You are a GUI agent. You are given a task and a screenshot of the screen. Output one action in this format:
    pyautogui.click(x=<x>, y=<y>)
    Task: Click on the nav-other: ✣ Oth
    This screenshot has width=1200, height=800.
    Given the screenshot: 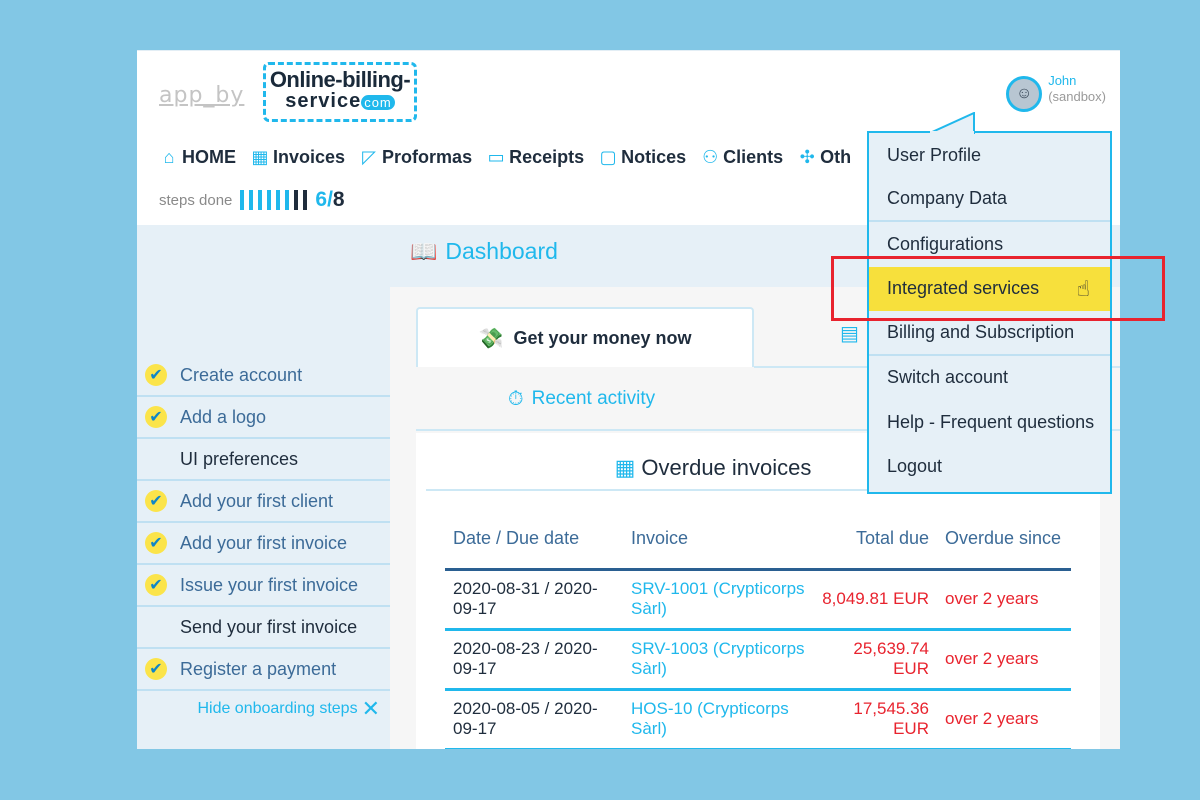 What is the action you would take?
    pyautogui.click(x=824, y=157)
    